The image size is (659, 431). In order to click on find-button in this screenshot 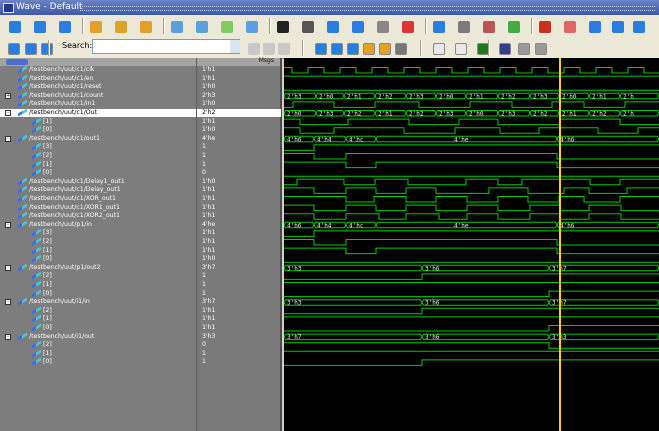, I will do `click(439, 27)`.